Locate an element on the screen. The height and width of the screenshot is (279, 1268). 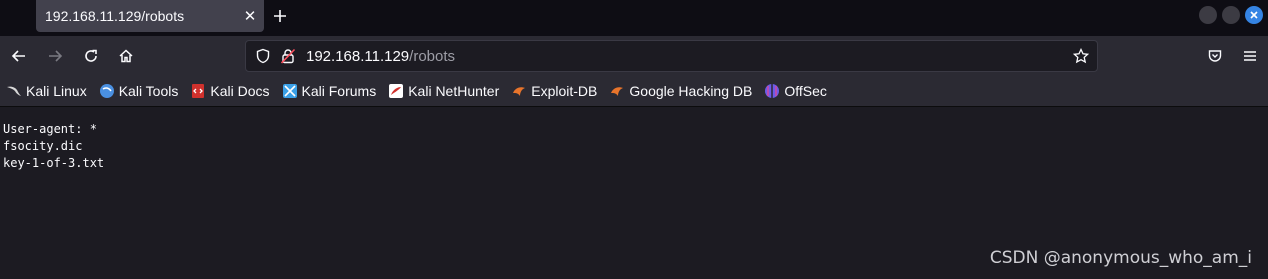
bookmark-label: Google Hacking DB is located at coordinates (691, 91).